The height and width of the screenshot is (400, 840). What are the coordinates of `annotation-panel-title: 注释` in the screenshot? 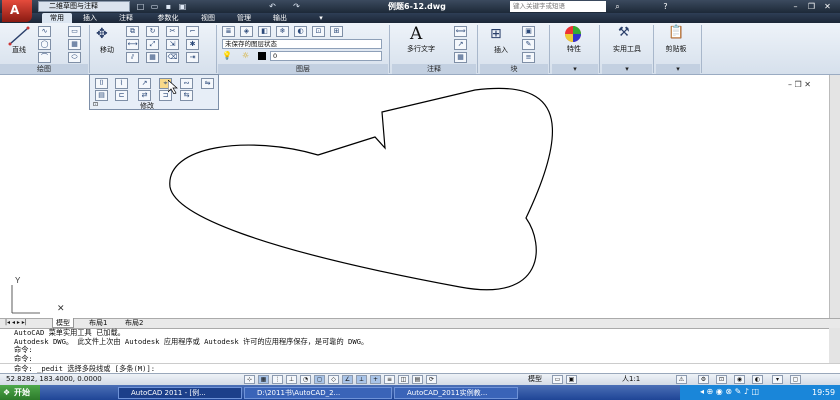 It's located at (434, 69).